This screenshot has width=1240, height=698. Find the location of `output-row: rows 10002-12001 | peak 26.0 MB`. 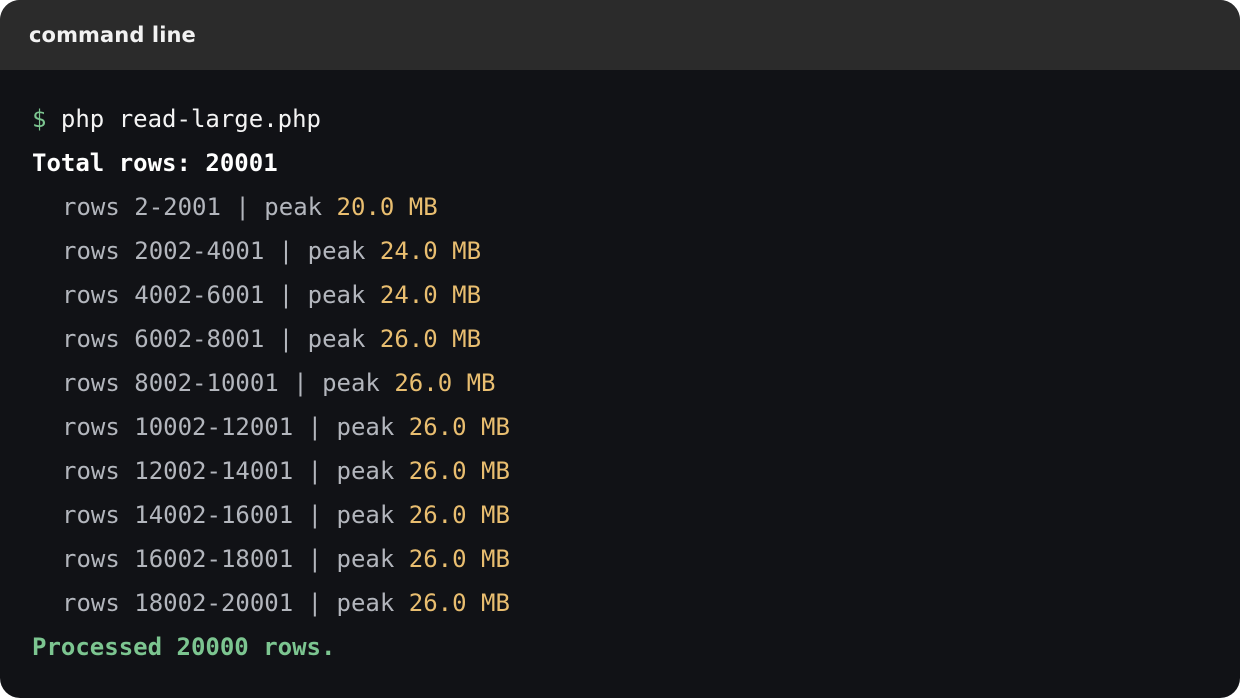

output-row: rows 10002-12001 | peak 26.0 MB is located at coordinates (626, 427).